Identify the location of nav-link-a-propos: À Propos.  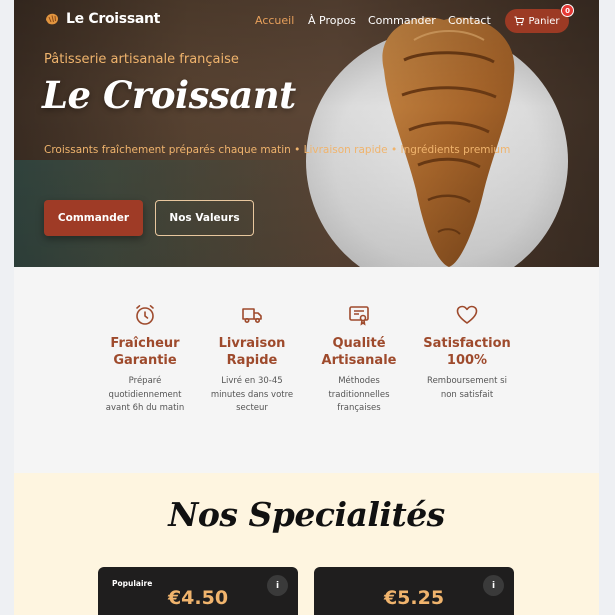
(332, 20).